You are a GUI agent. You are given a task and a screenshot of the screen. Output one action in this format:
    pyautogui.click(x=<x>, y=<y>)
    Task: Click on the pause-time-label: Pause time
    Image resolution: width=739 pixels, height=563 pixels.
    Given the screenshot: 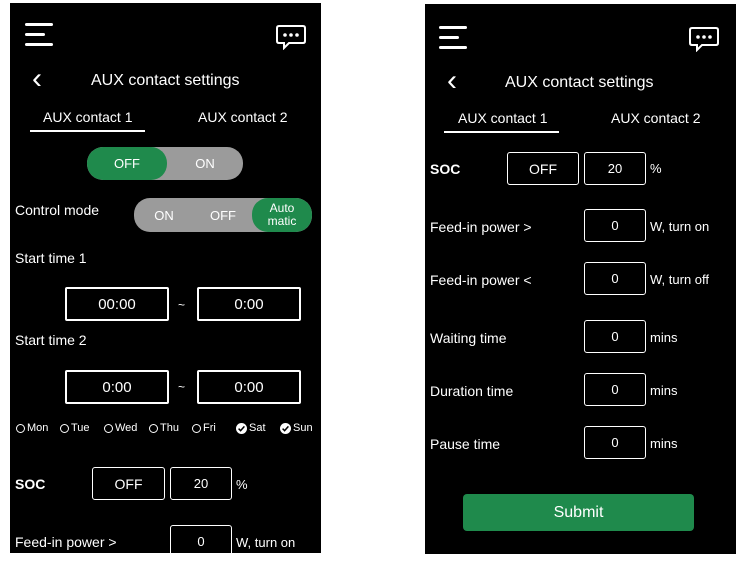 What is the action you would take?
    pyautogui.click(x=465, y=444)
    